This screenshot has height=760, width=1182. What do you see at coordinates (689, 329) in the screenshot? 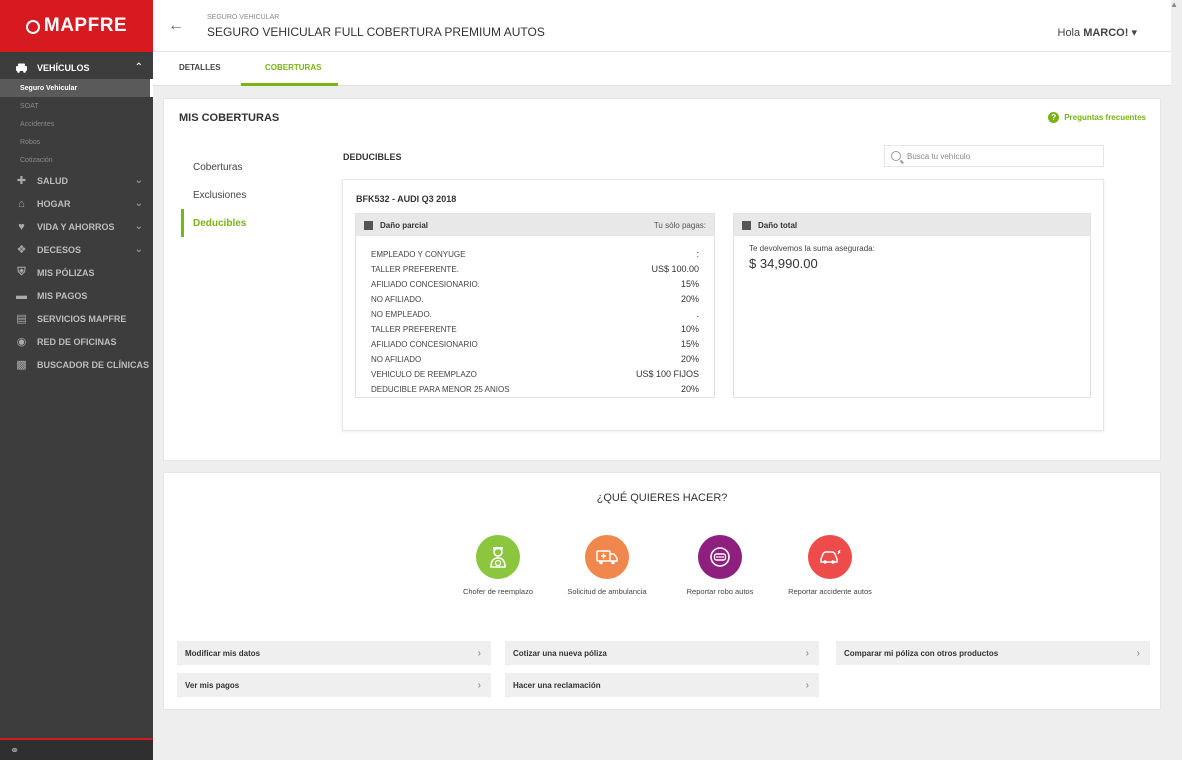
I see `row-value: 10%` at bounding box center [689, 329].